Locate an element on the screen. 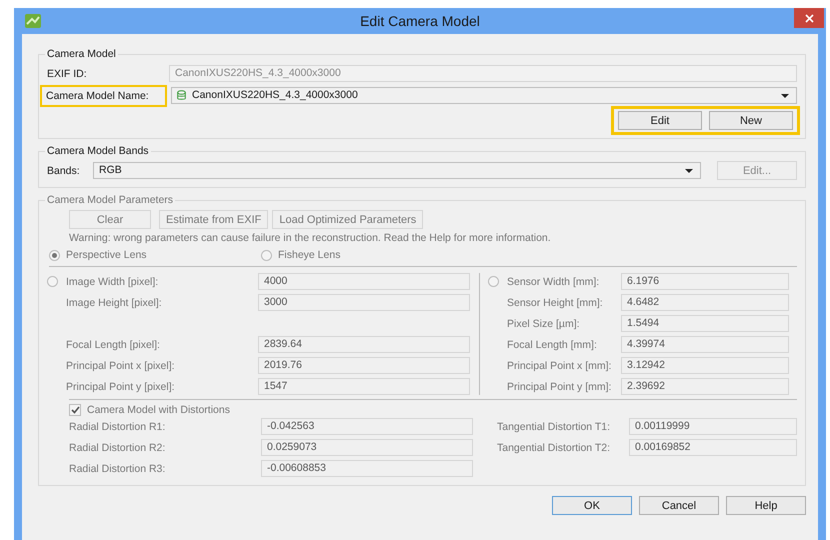  checkbox-label: Camera Model with Distortions is located at coordinates (158, 410).